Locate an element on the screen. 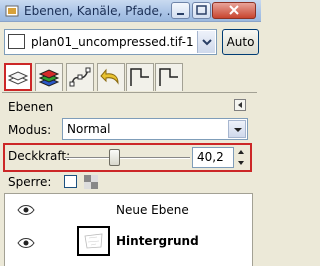 This screenshot has height=266, width=320. maximize-button is located at coordinates (201, 10).